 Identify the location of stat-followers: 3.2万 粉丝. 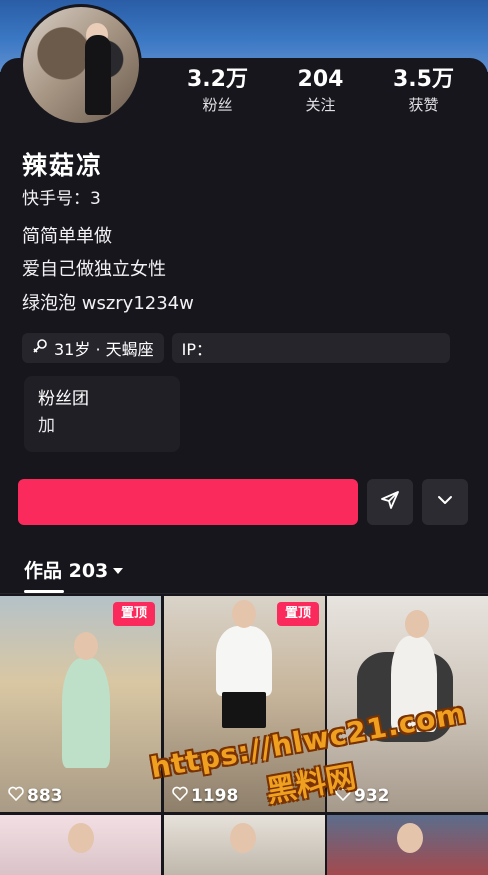
(217, 91).